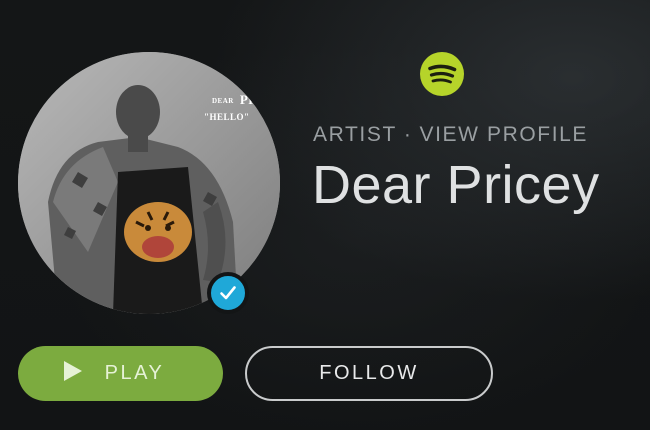 This screenshot has width=650, height=430. What do you see at coordinates (503, 134) in the screenshot?
I see `view-profile-link: VIEW PROFILE` at bounding box center [503, 134].